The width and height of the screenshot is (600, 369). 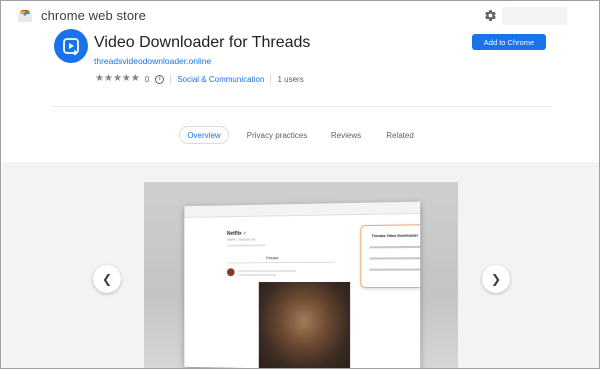 I want to click on rating-count: 0, so click(x=147, y=79).